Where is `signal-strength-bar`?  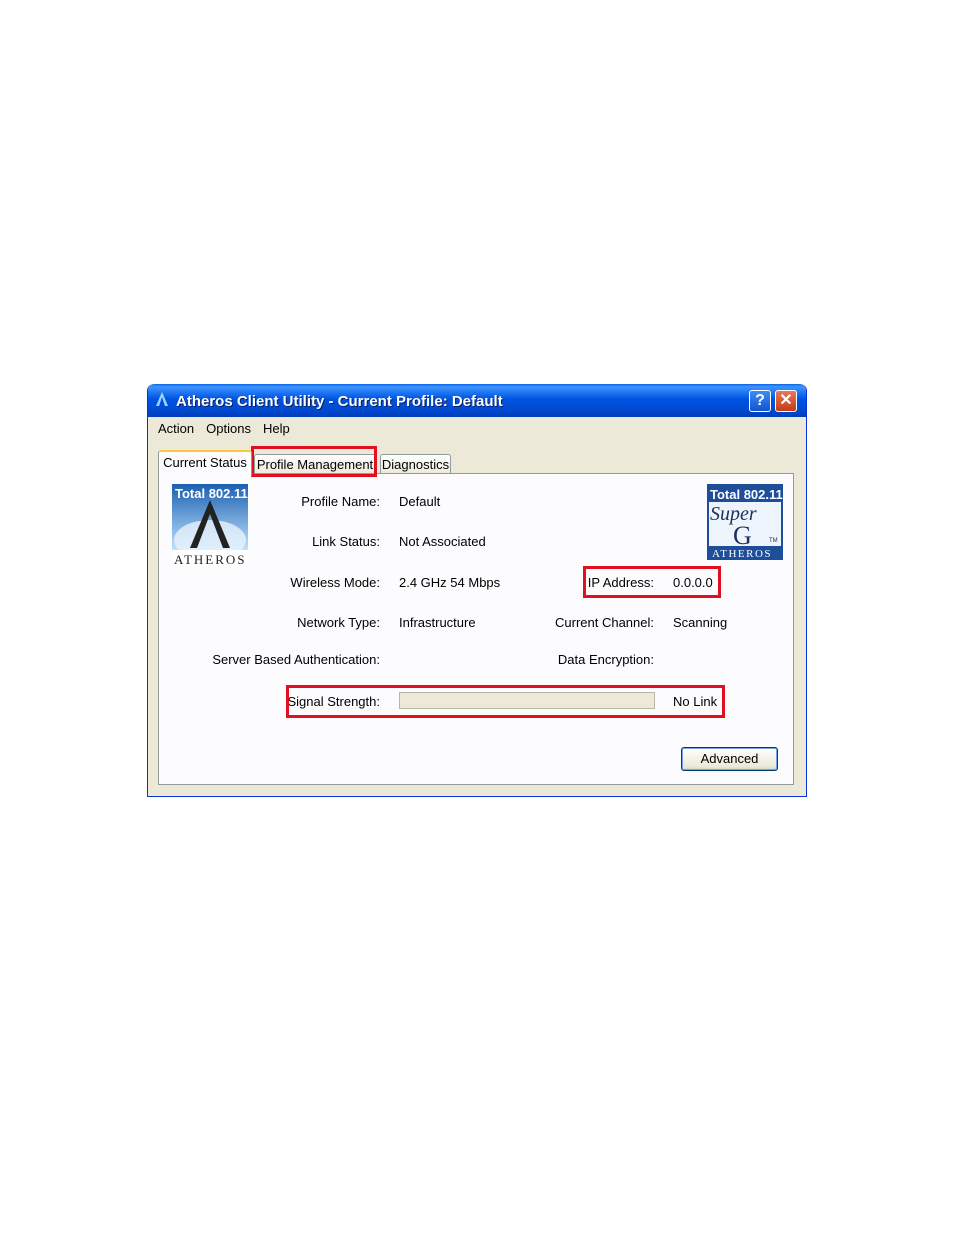
signal-strength-bar is located at coordinates (527, 700).